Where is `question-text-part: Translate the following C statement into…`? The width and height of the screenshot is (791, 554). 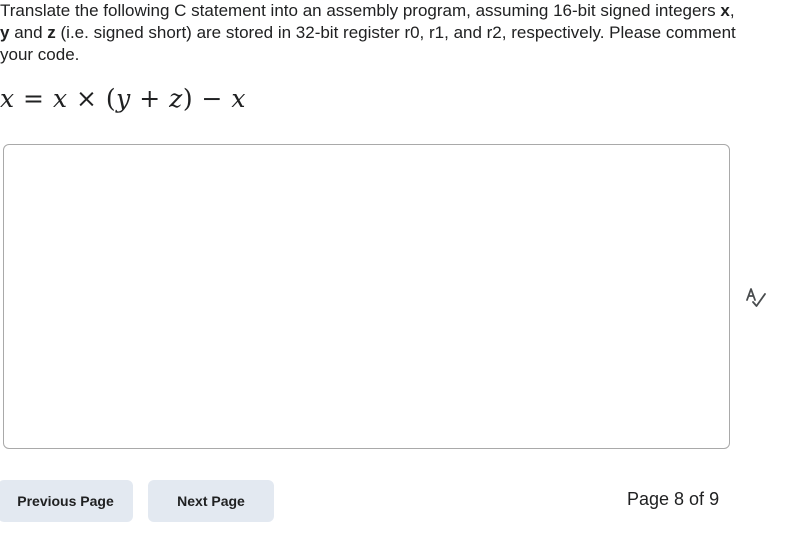
question-text-part: Translate the following C statement into… is located at coordinates (360, 10).